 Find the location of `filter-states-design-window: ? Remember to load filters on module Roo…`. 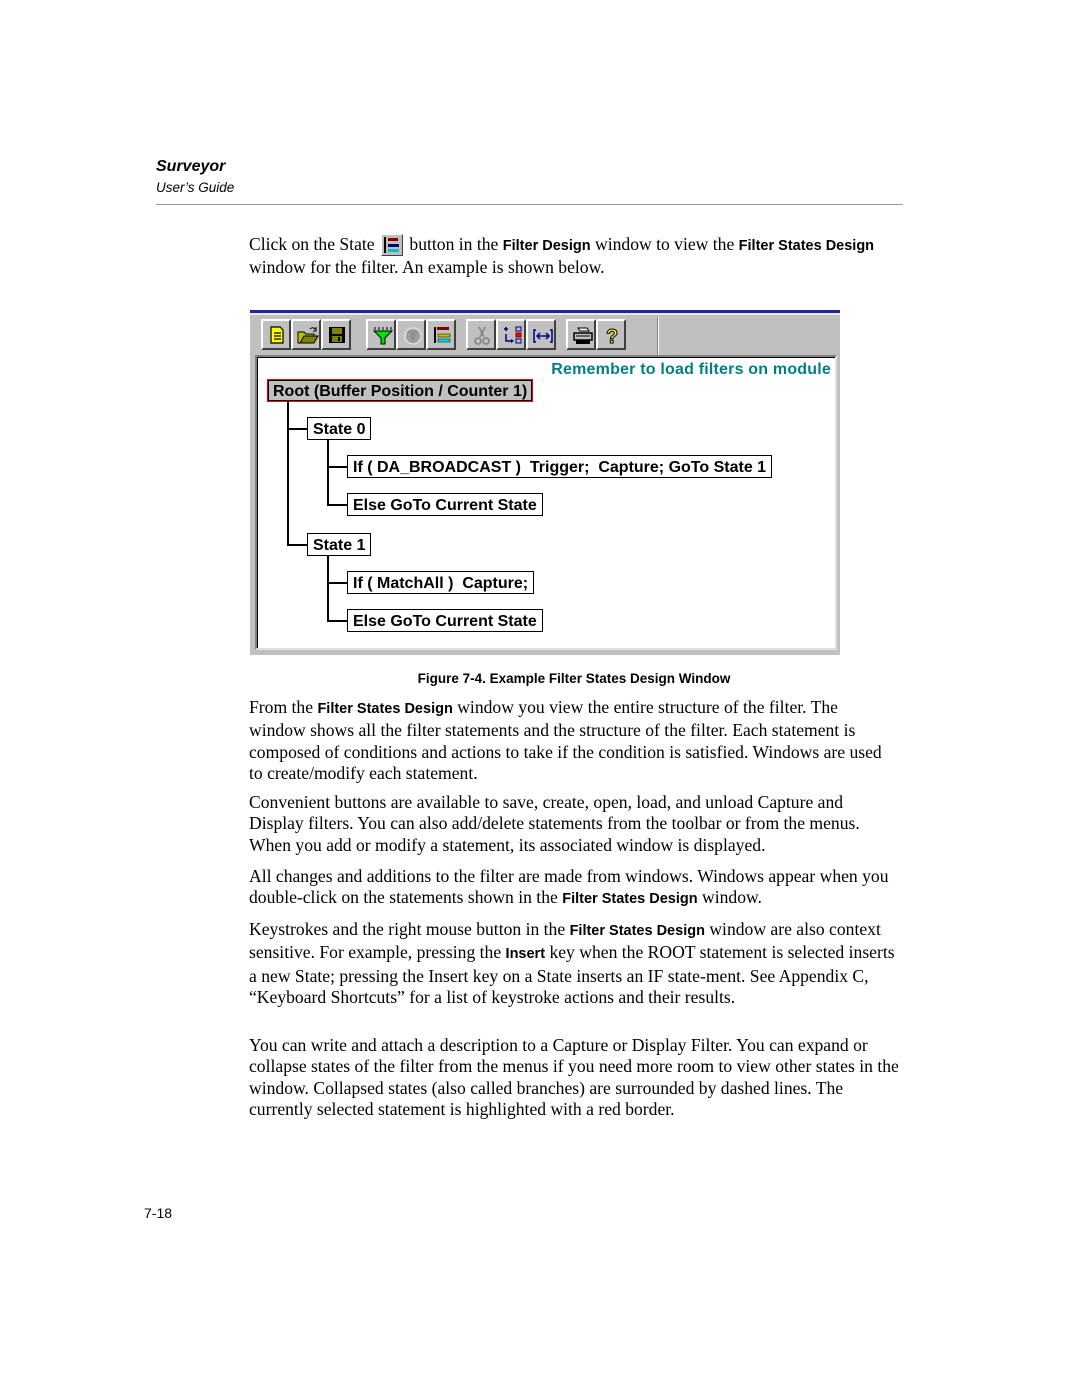

filter-states-design-window: ? Remember to load filters on module Roo… is located at coordinates (545, 482).